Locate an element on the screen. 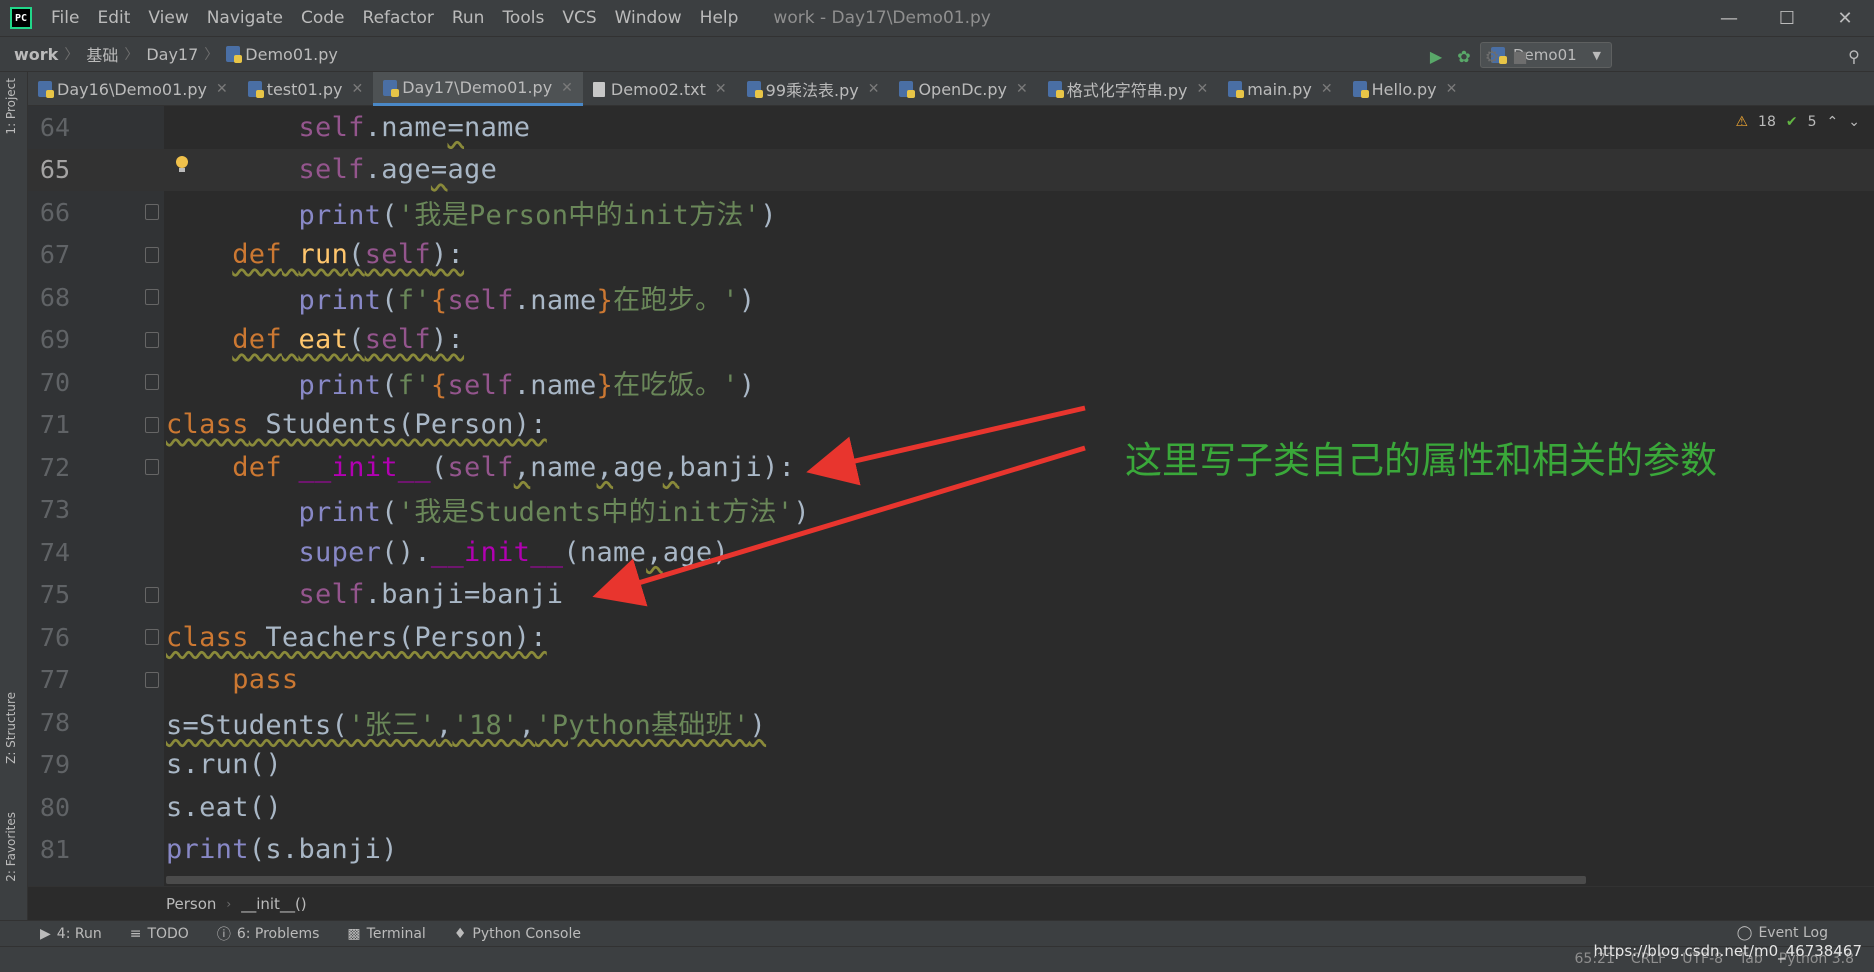  code-line: 69 def eat(self): is located at coordinates (951, 340).